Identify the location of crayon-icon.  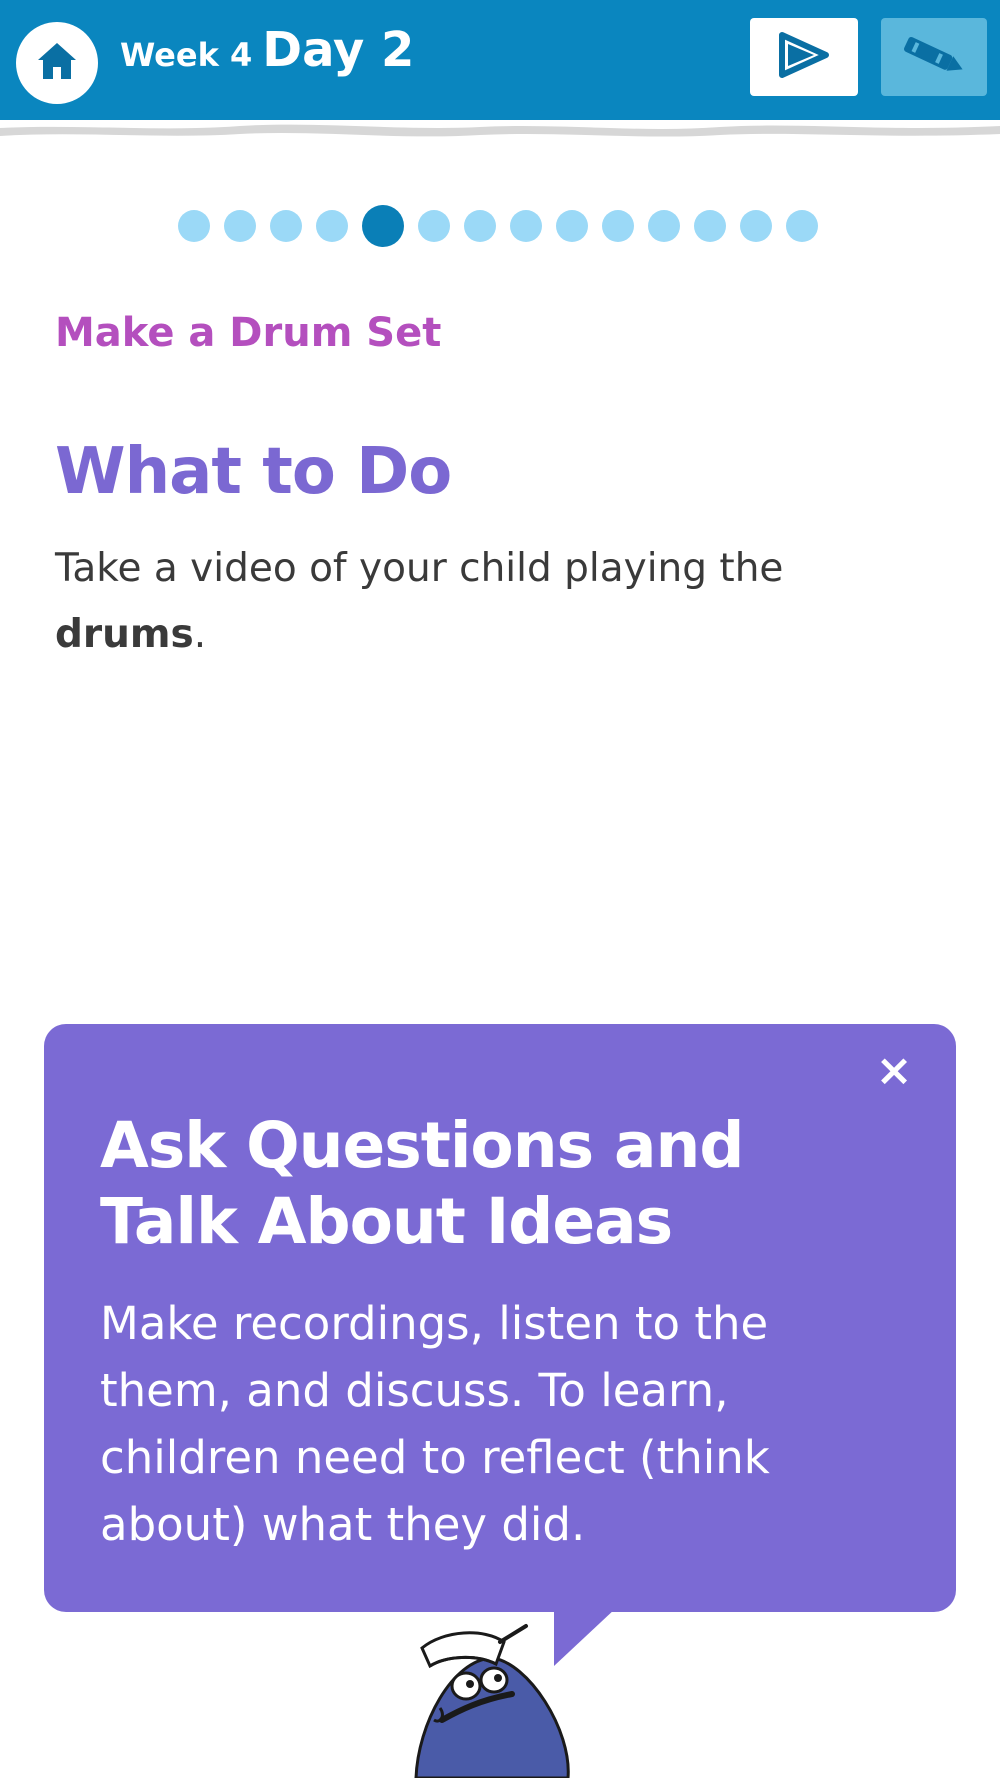
(934, 57).